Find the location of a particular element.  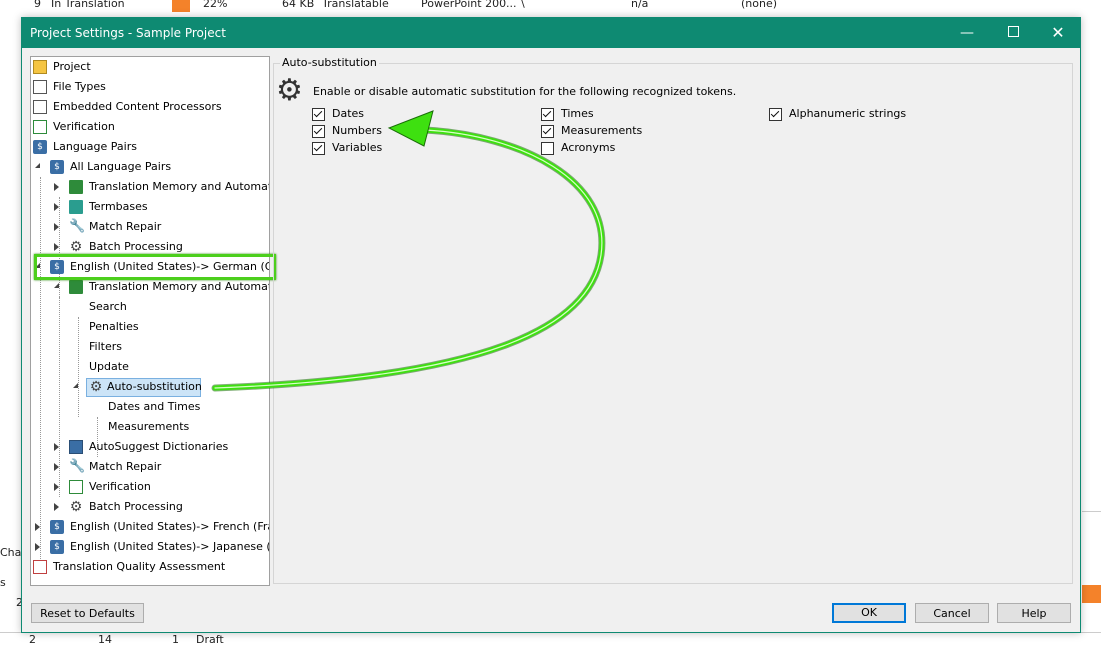

alphanumeric-label: Alphanumeric strings is located at coordinates (848, 113).